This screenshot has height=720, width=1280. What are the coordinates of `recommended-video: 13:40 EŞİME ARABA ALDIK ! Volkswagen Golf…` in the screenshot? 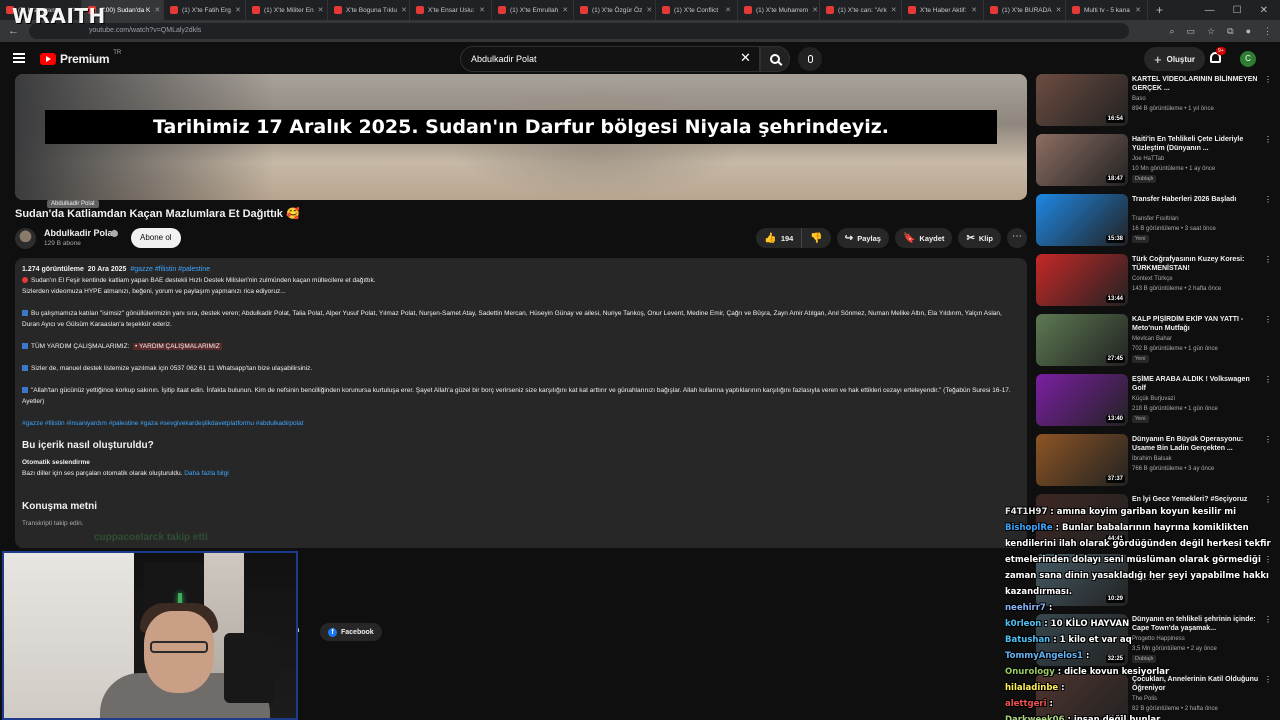 It's located at (1154, 402).